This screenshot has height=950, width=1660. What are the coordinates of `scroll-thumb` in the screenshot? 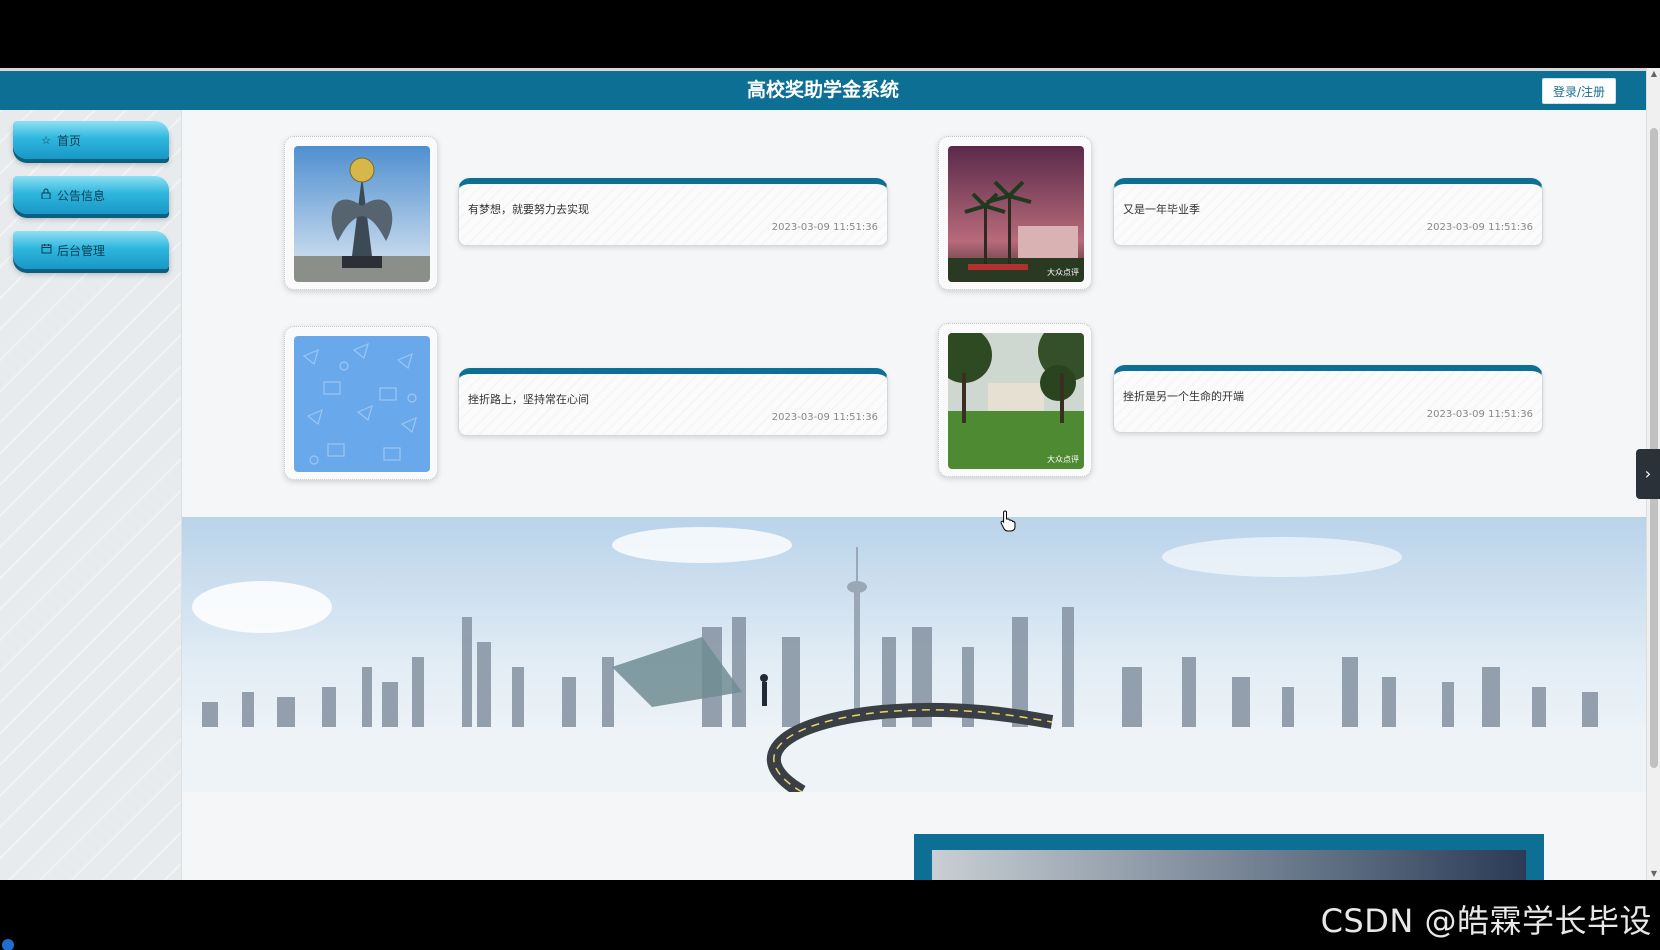 It's located at (1654, 448).